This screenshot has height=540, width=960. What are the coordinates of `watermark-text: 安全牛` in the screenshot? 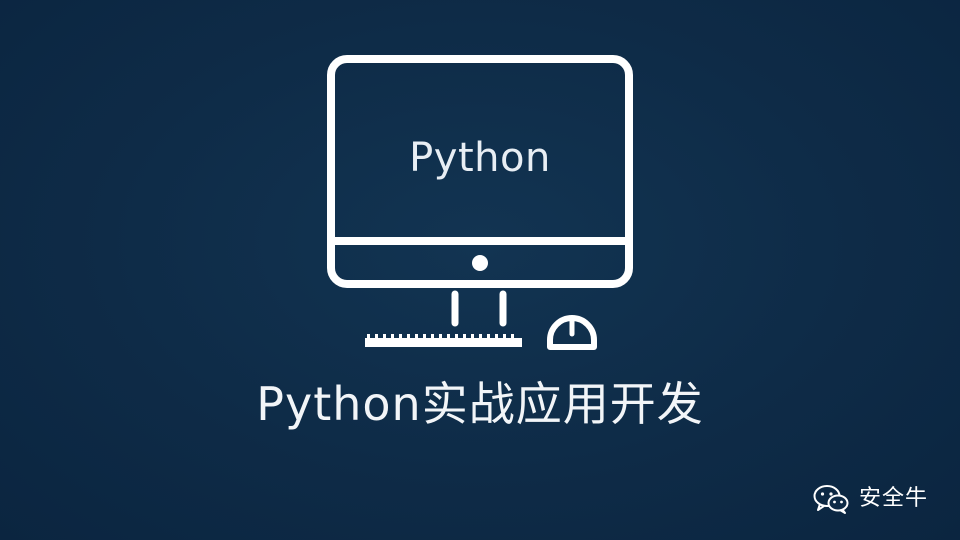 It's located at (893, 498).